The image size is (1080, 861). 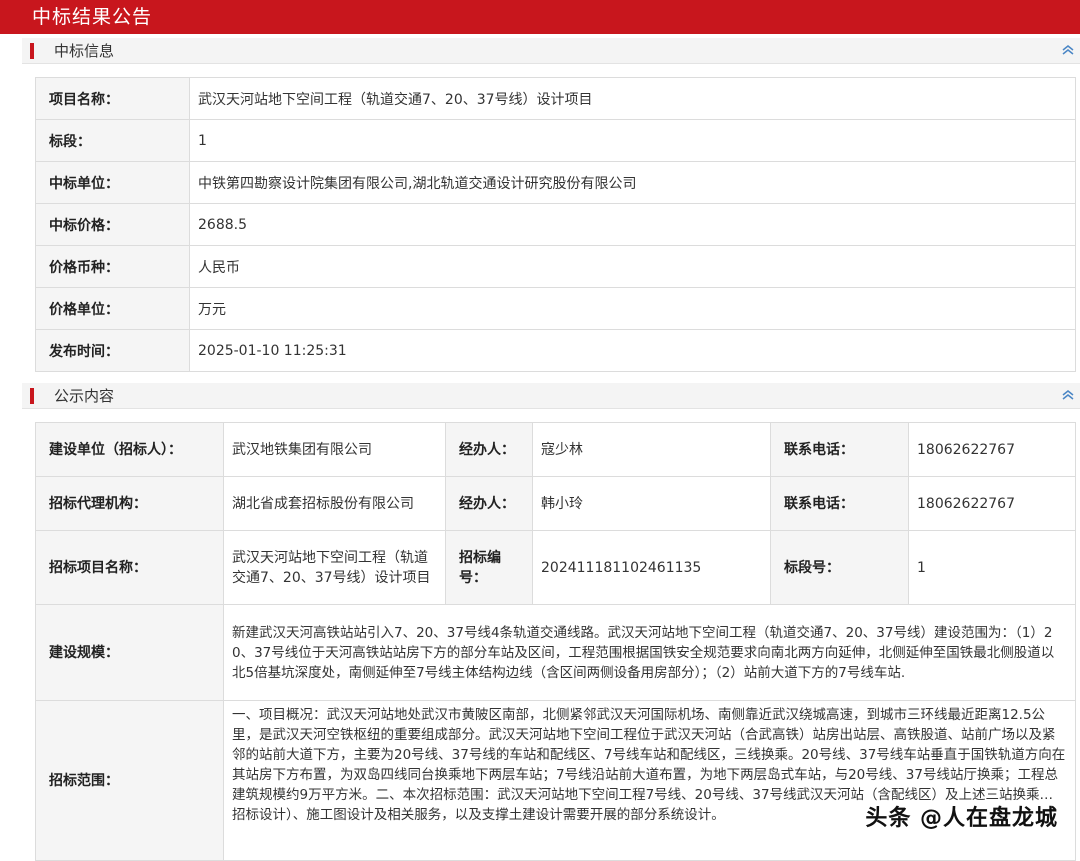 I want to click on field-value: 湖北省成套招标股份有限公司, so click(x=334, y=503).